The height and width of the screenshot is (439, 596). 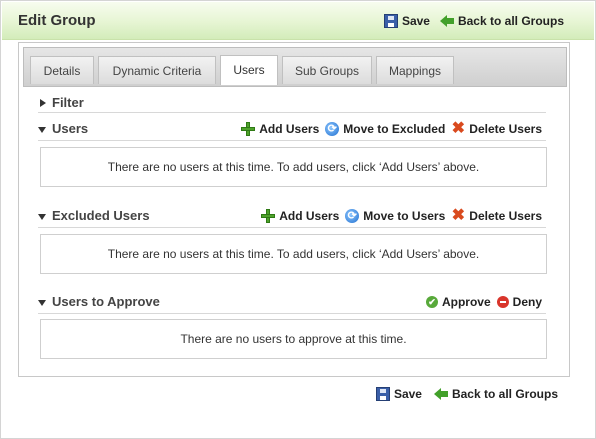 What do you see at coordinates (292, 227) in the screenshot?
I see `excluded-divider` at bounding box center [292, 227].